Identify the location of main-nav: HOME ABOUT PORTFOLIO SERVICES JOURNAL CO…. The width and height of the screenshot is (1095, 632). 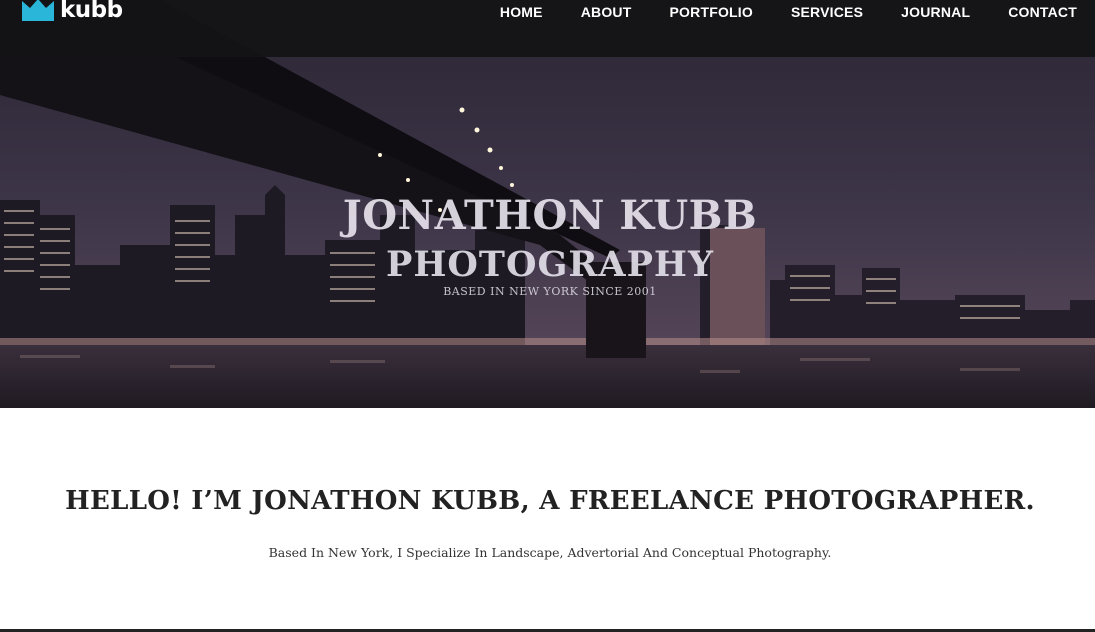
(769, 12).